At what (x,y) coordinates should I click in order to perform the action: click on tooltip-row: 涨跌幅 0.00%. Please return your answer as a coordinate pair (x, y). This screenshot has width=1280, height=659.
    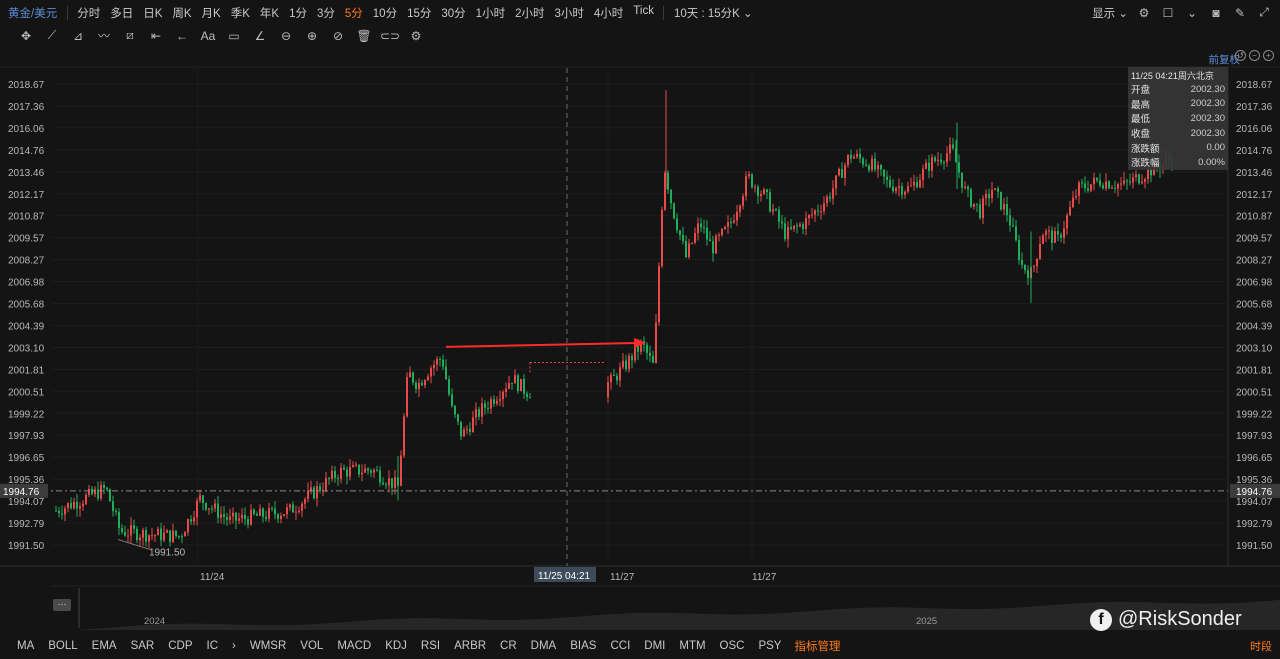
    Looking at the image, I should click on (1178, 162).